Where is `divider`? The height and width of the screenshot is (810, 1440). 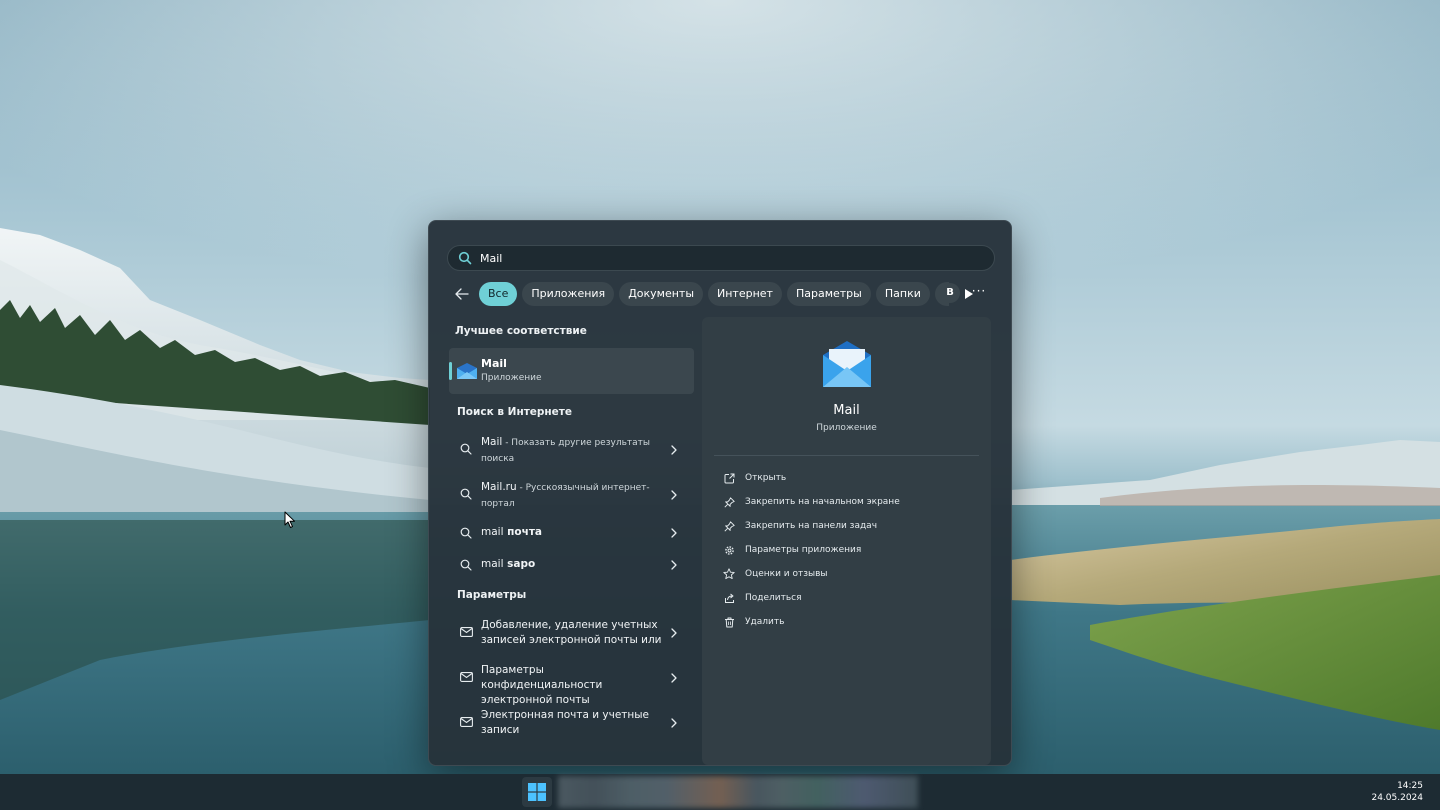 divider is located at coordinates (846, 455).